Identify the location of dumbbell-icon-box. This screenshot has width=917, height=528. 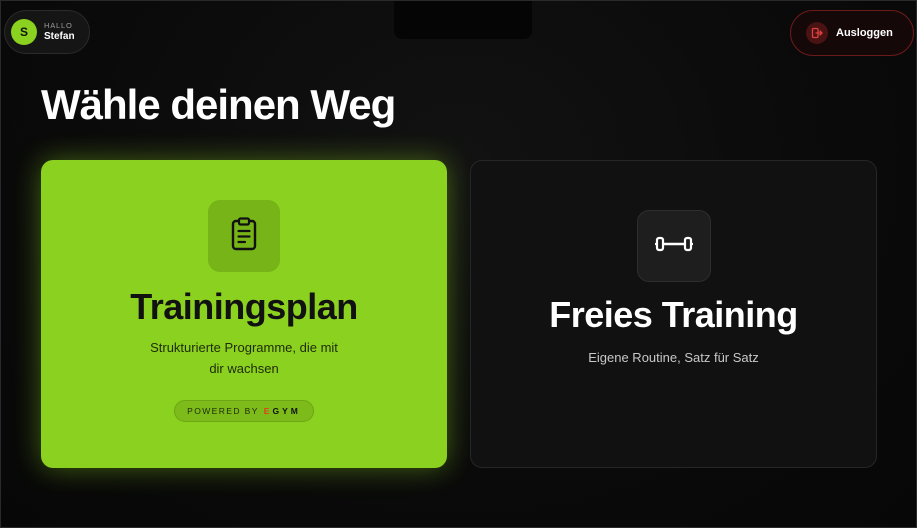
(673, 246).